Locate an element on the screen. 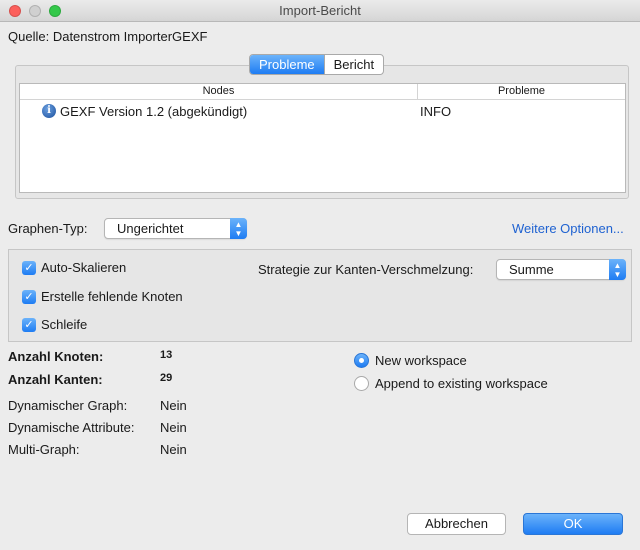  checkbox-self-loop: ✓ Schleife is located at coordinates (54, 324).